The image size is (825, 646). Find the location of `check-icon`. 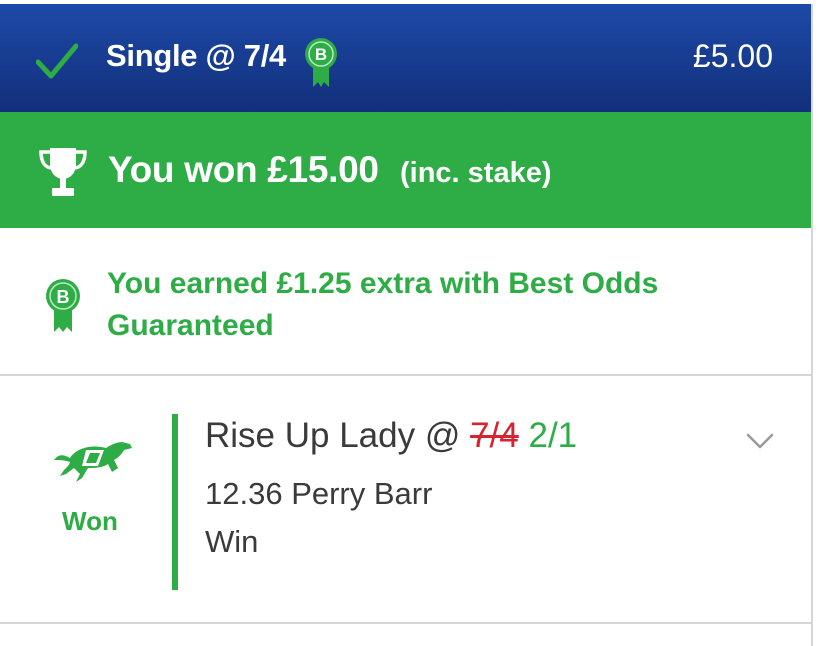

check-icon is located at coordinates (57, 61).